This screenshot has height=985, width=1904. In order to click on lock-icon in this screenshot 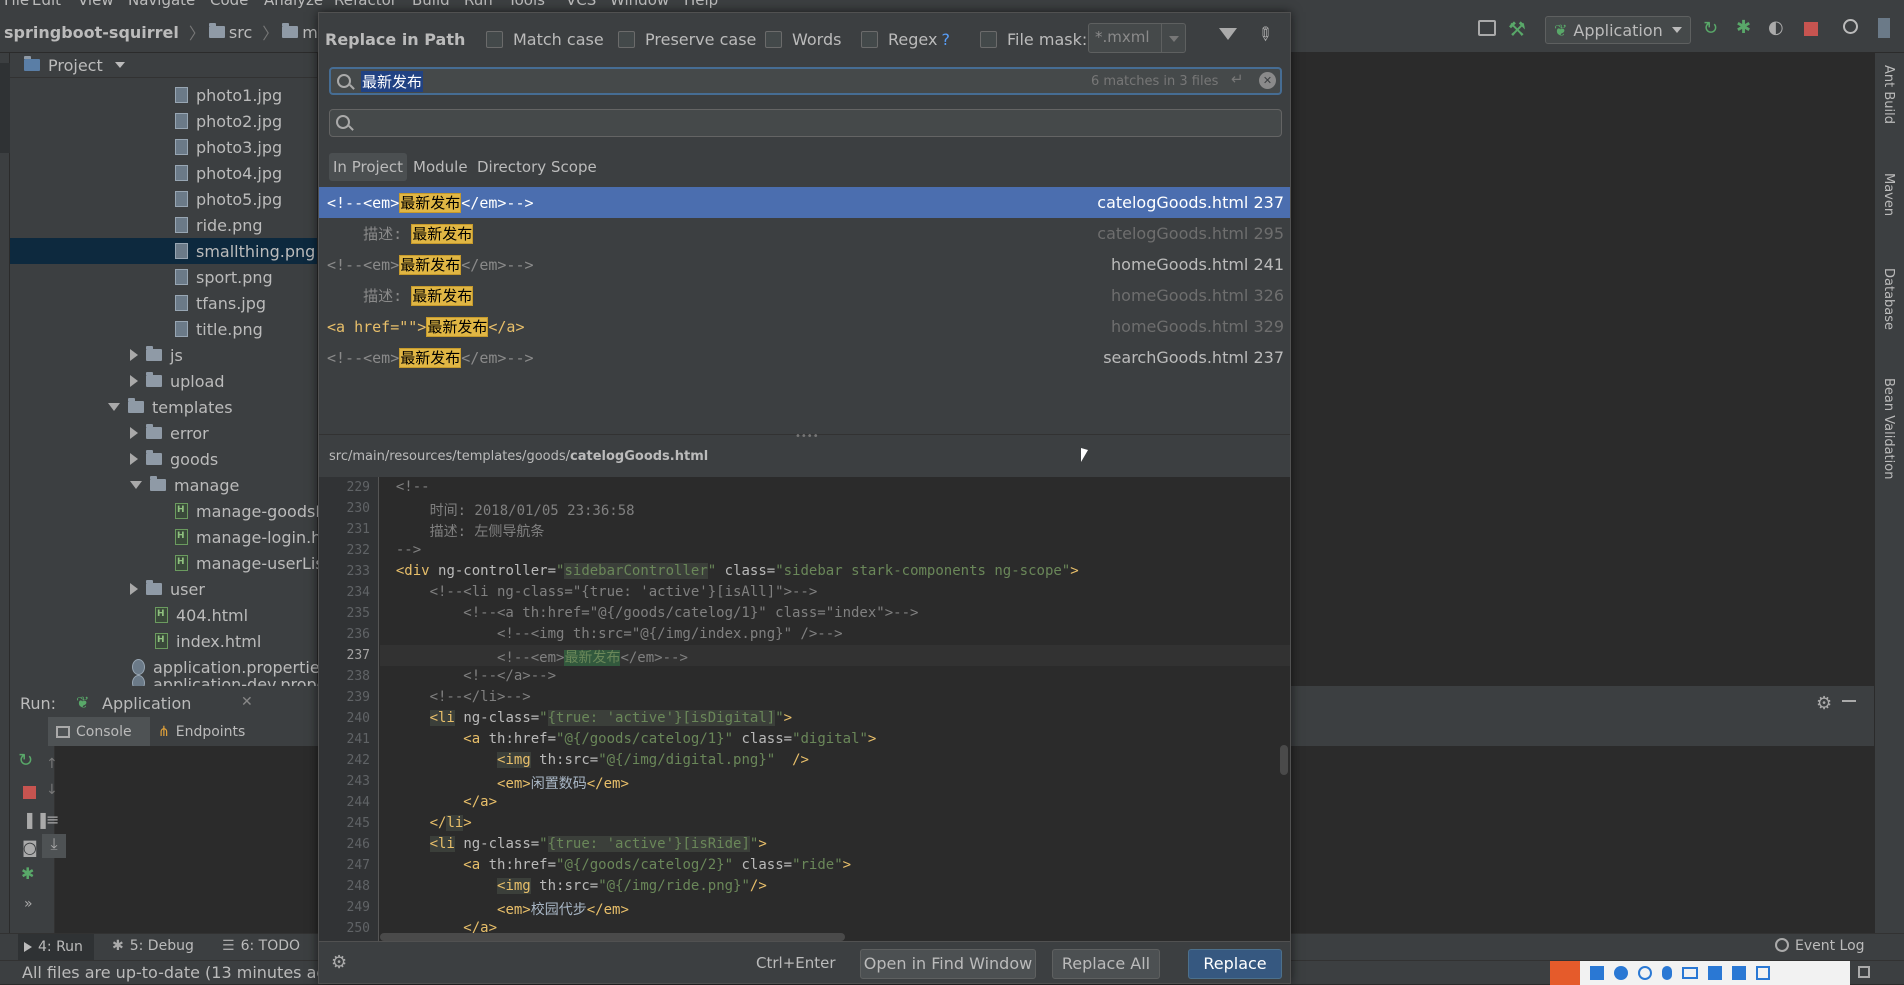, I will do `click(1864, 972)`.